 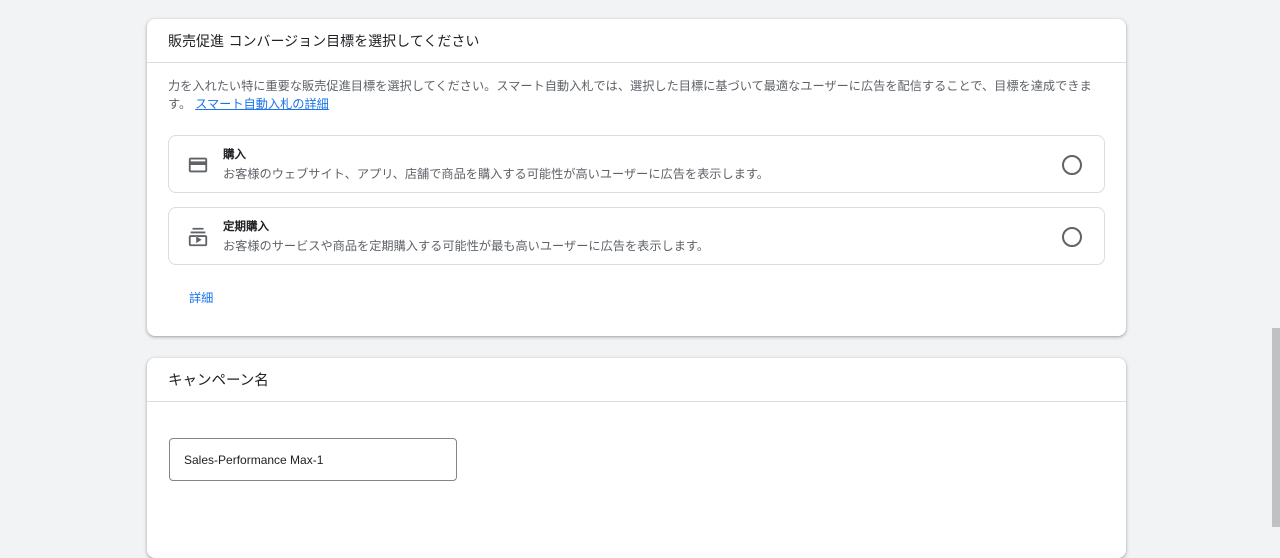 I want to click on campaign-name-header: キャンペーン名, so click(x=636, y=380).